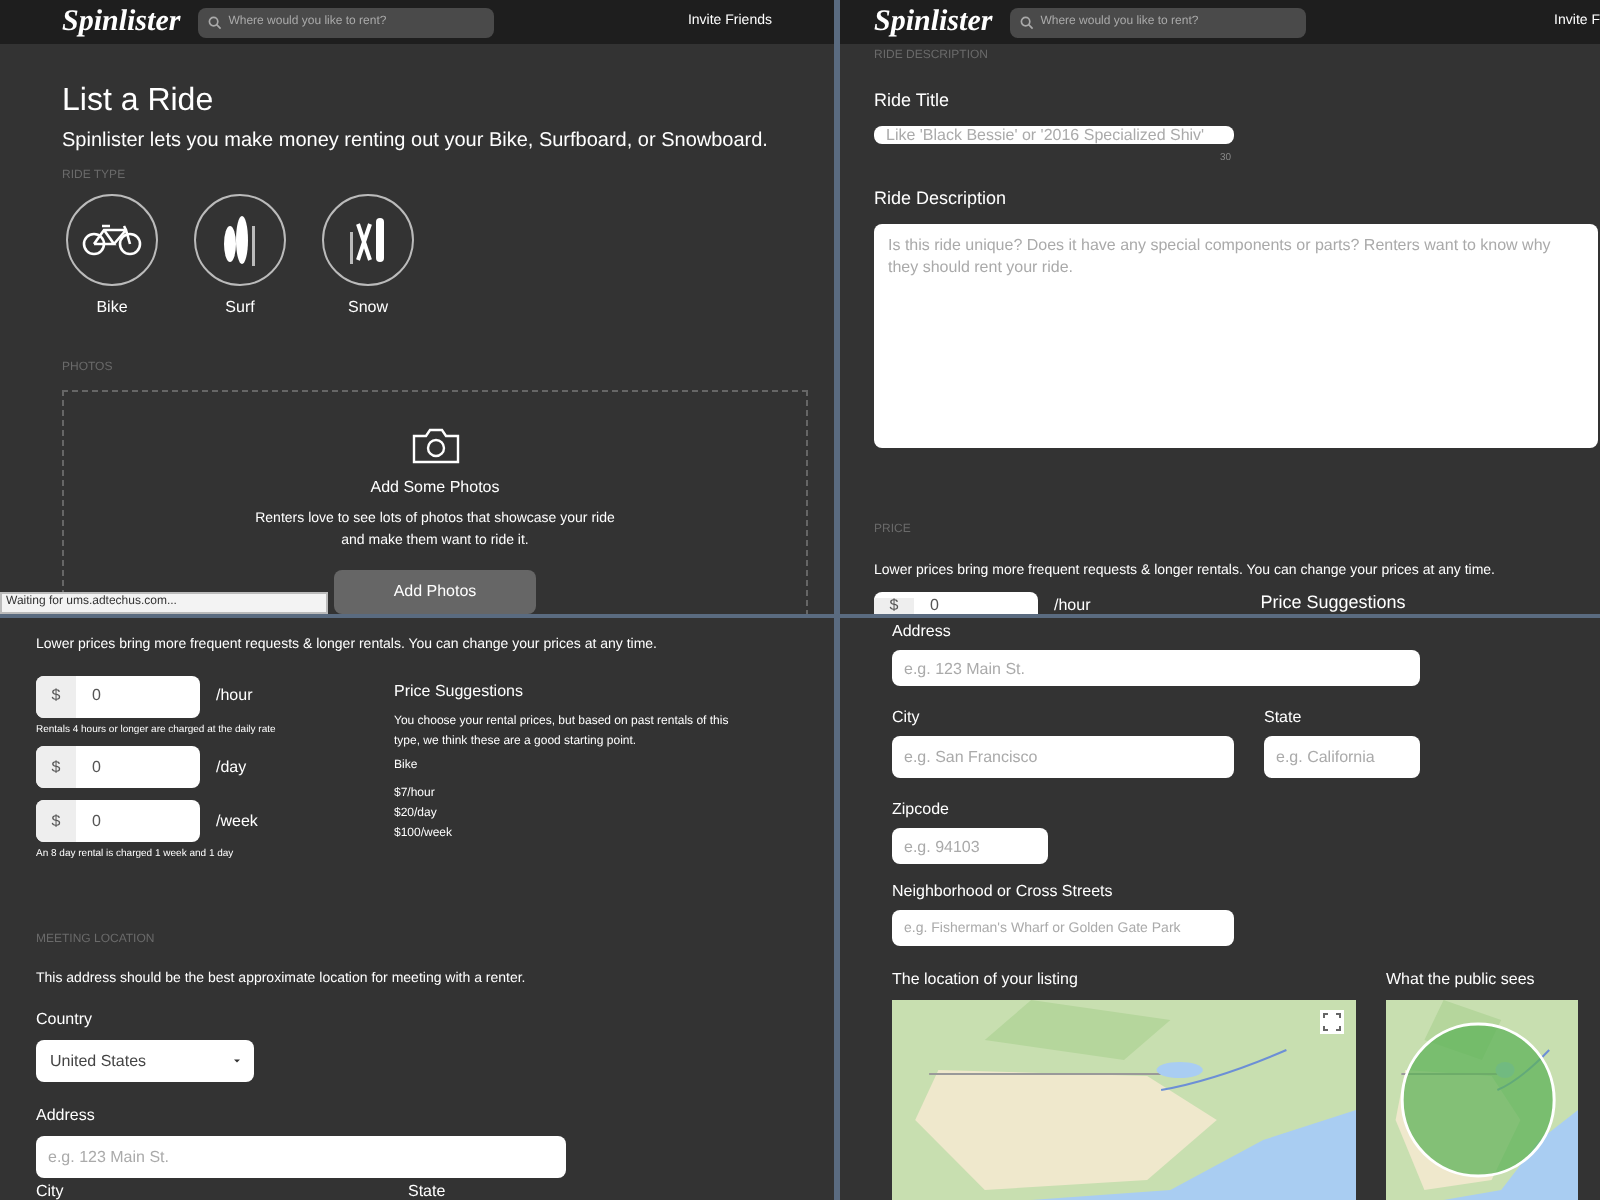 Image resolution: width=1600 pixels, height=1200 pixels. Describe the element at coordinates (367, 308) in the screenshot. I see `ride-type-label: Snow` at that location.